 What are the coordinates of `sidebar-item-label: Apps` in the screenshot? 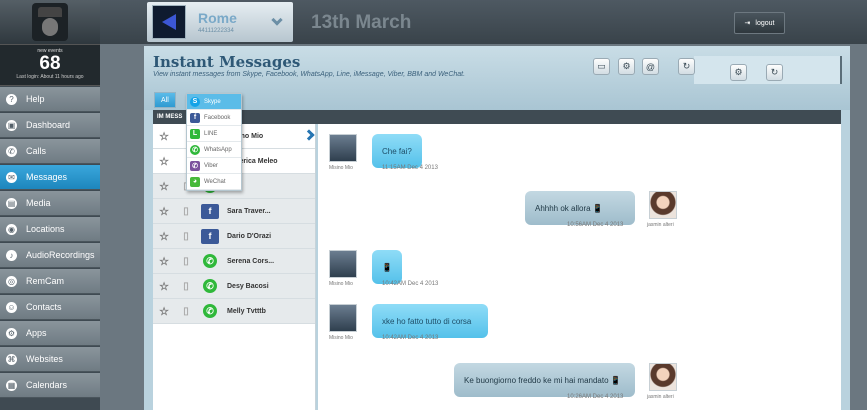 It's located at (36, 333).